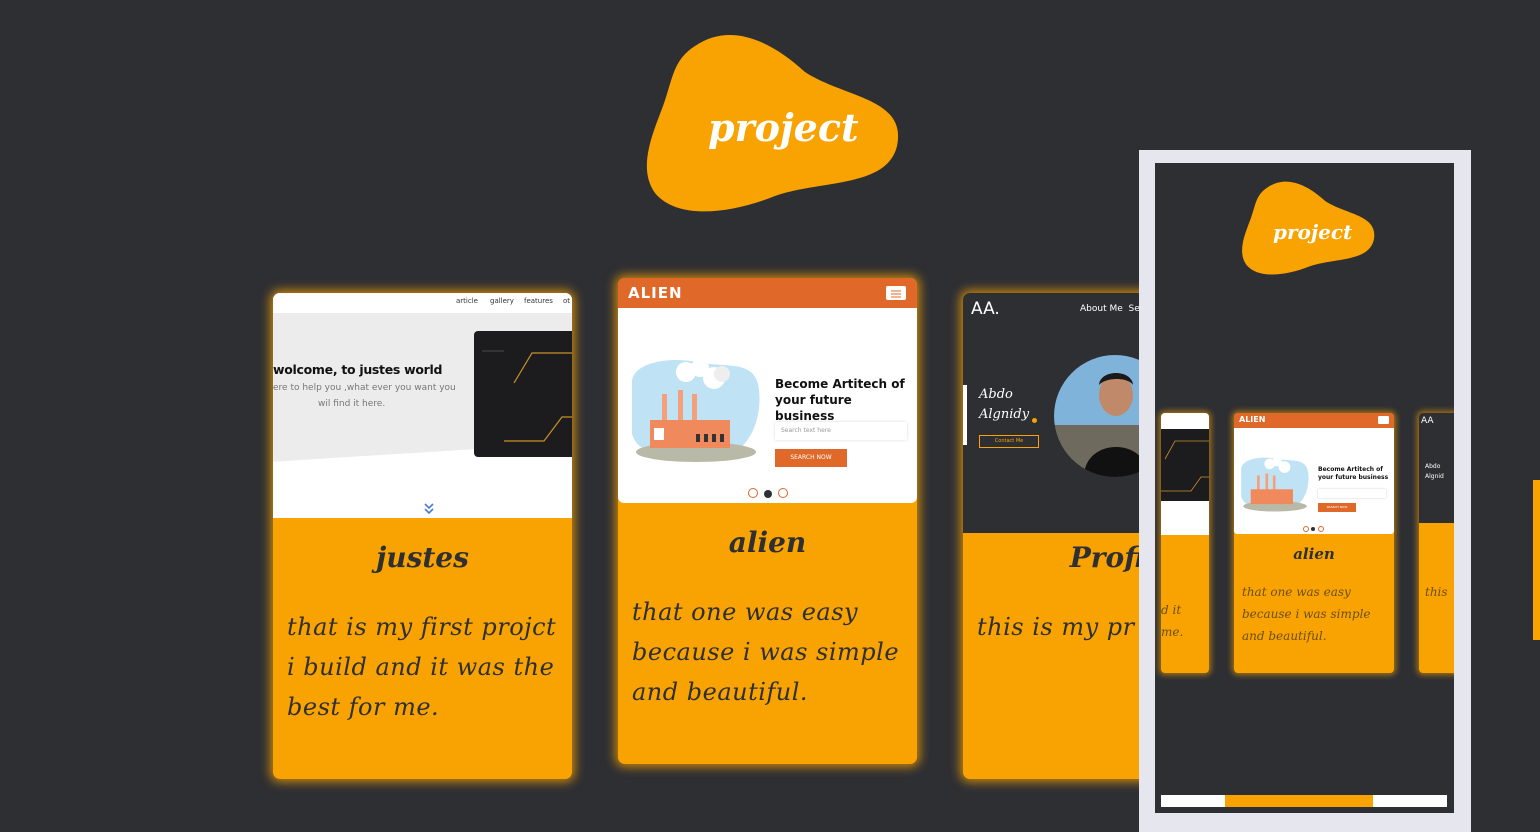 This screenshot has height=832, width=1540. What do you see at coordinates (1252, 419) in the screenshot?
I see `phone-alien-brand: ALIEN` at bounding box center [1252, 419].